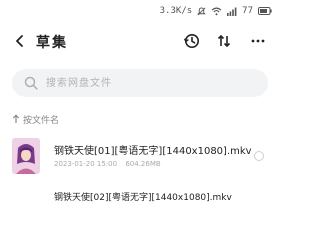  I want to click on notification-icon, so click(201, 11).